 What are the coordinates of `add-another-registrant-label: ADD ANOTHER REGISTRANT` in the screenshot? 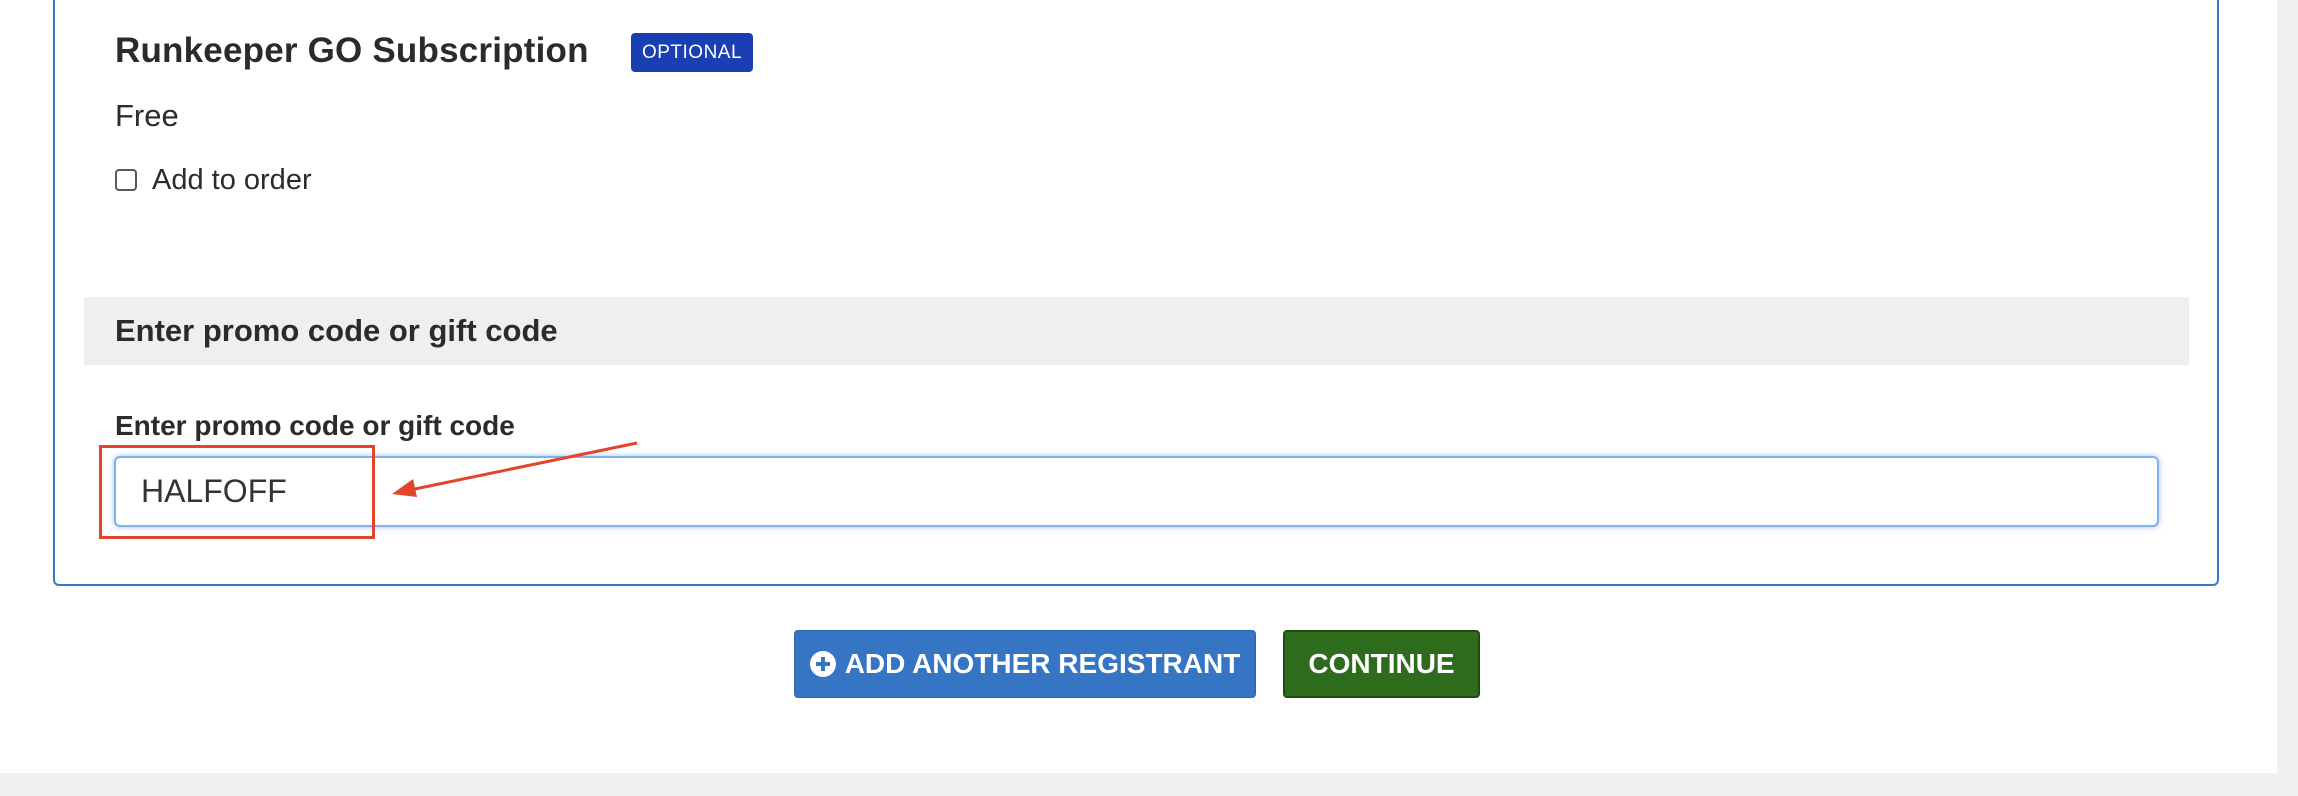 It's located at (1042, 663).